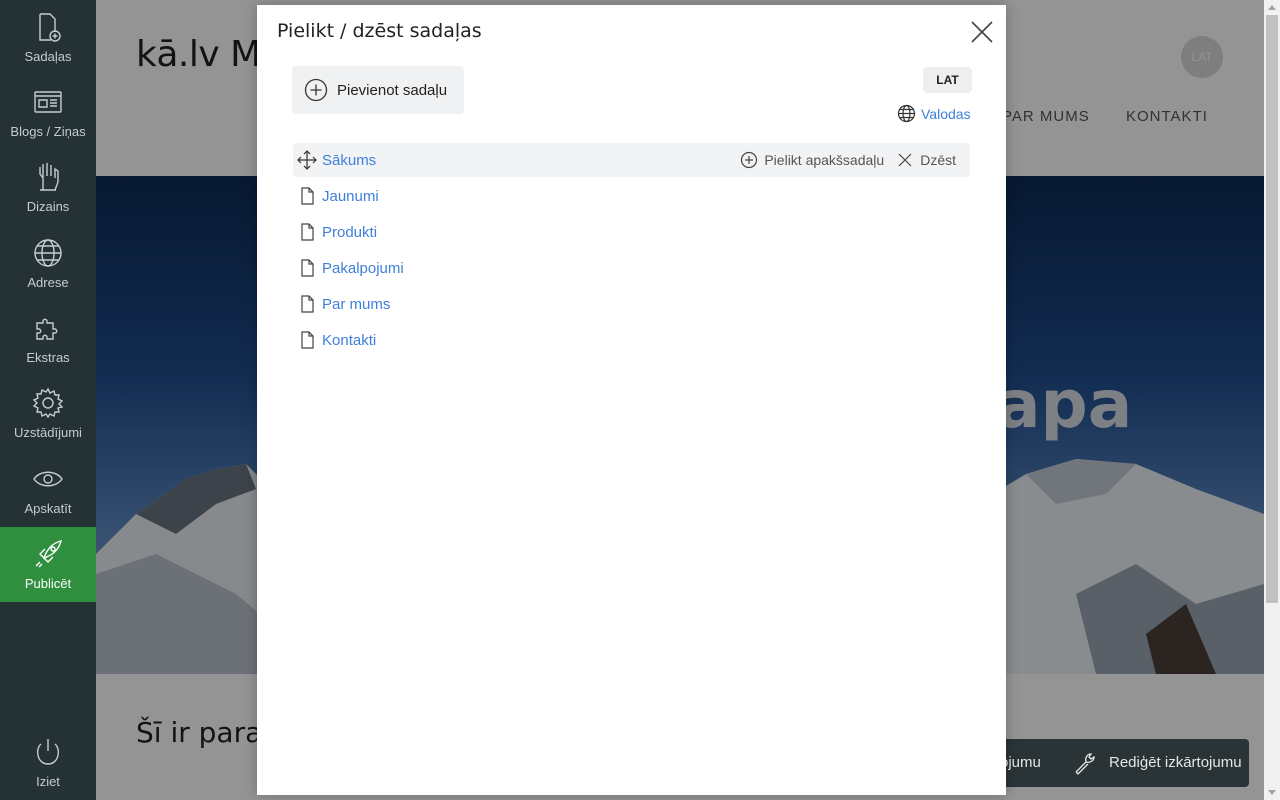 This screenshot has width=1280, height=800. Describe the element at coordinates (631, 160) in the screenshot. I see `section-row: Sākums Pielikt apakšsadaļu Dzēst` at that location.